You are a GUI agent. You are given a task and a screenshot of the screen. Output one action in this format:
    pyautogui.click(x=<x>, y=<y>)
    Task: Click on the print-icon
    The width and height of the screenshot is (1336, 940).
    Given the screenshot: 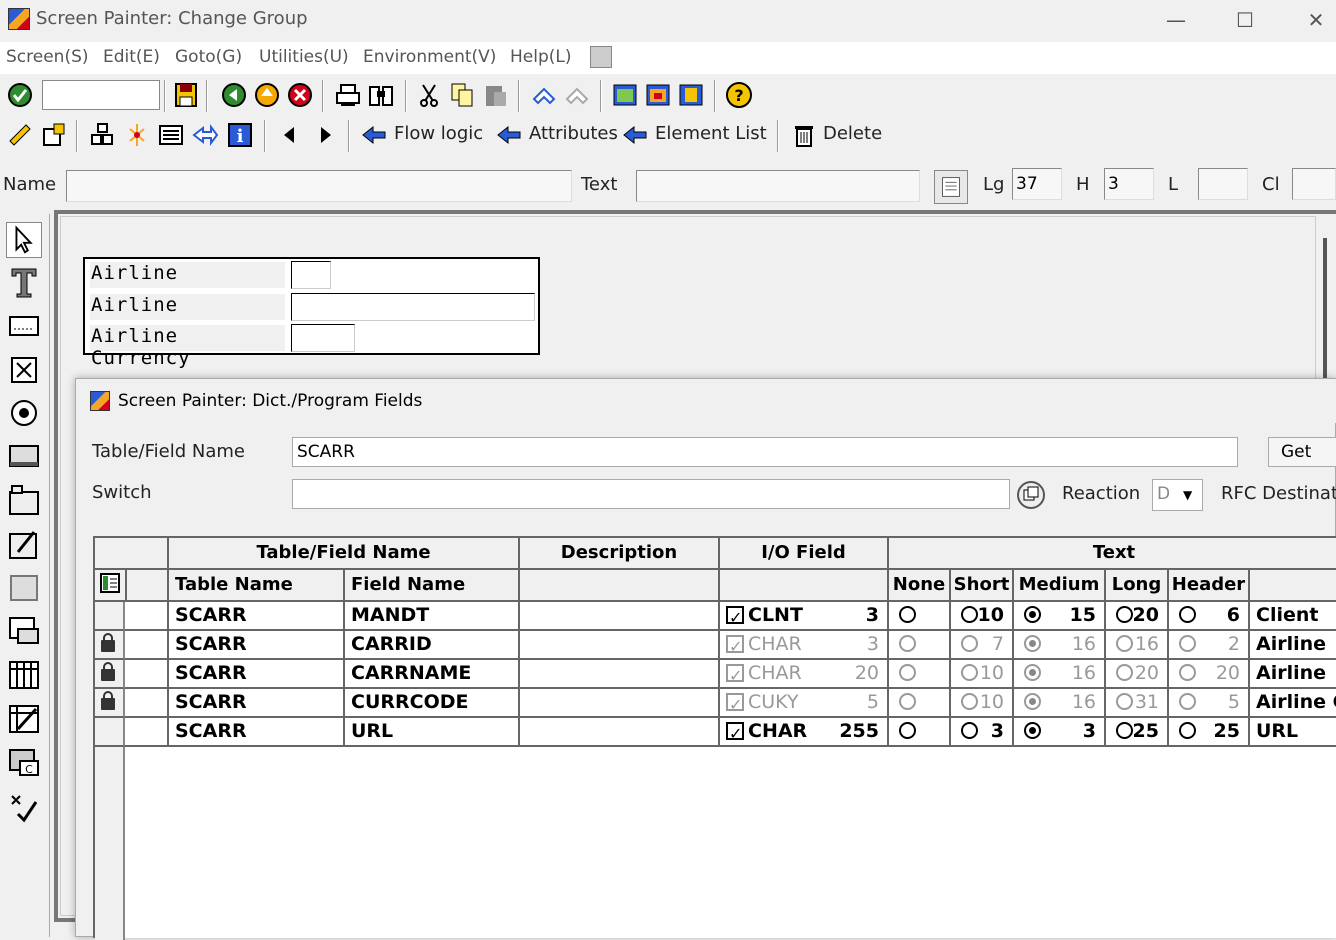 What is the action you would take?
    pyautogui.click(x=348, y=95)
    